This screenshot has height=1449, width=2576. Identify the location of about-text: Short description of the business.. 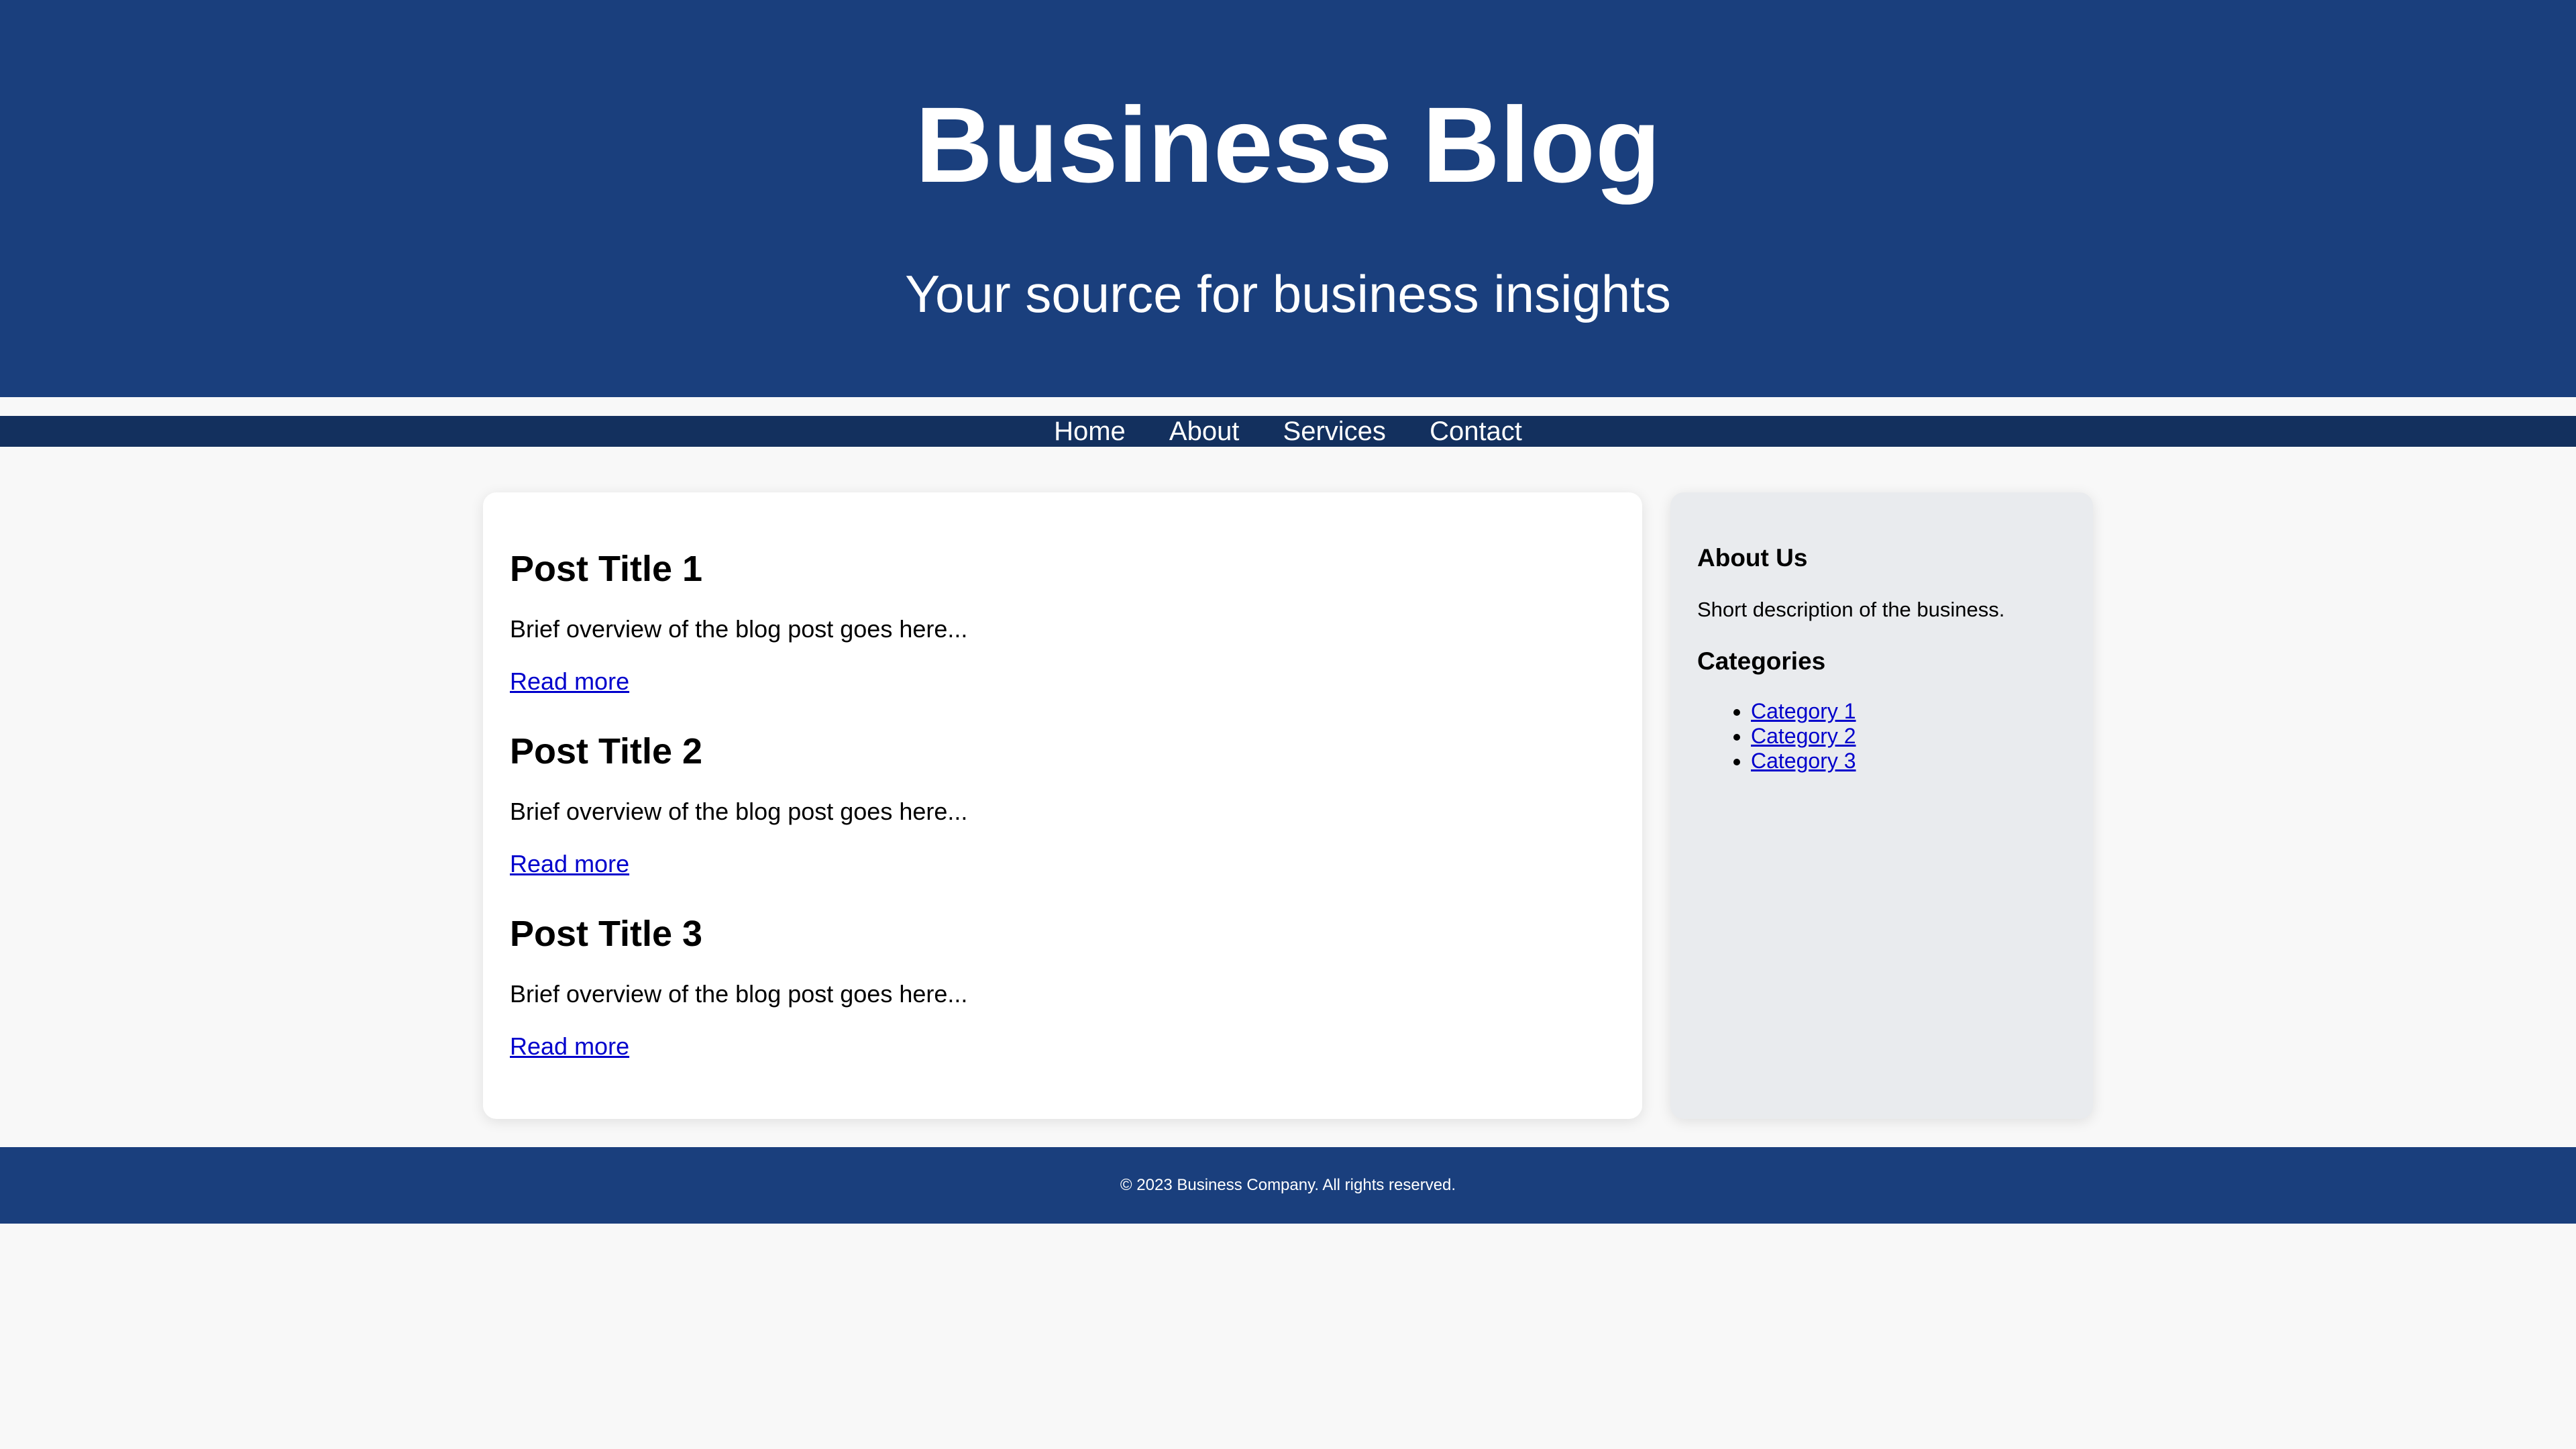
(1851, 609).